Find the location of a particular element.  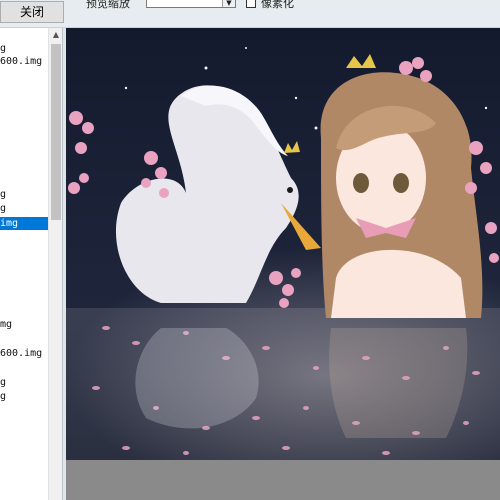

pixelated-label: 像素化 is located at coordinates (277, 5).